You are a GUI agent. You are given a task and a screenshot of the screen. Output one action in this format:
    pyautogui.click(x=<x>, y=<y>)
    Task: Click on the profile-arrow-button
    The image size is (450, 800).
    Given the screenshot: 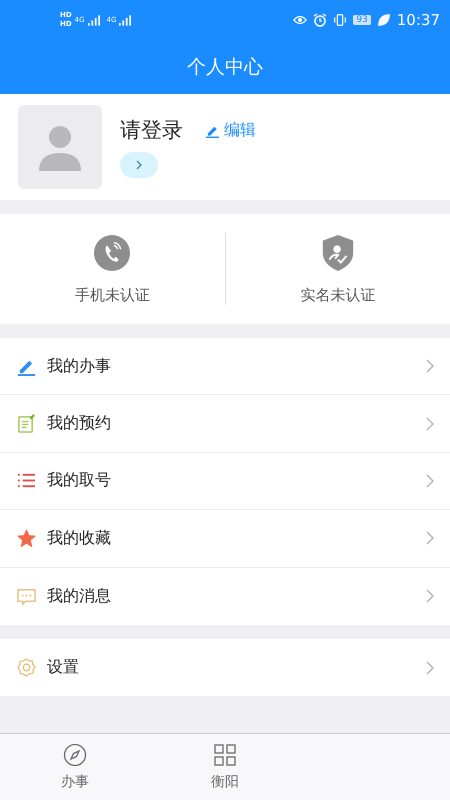 What is the action you would take?
    pyautogui.click(x=139, y=165)
    